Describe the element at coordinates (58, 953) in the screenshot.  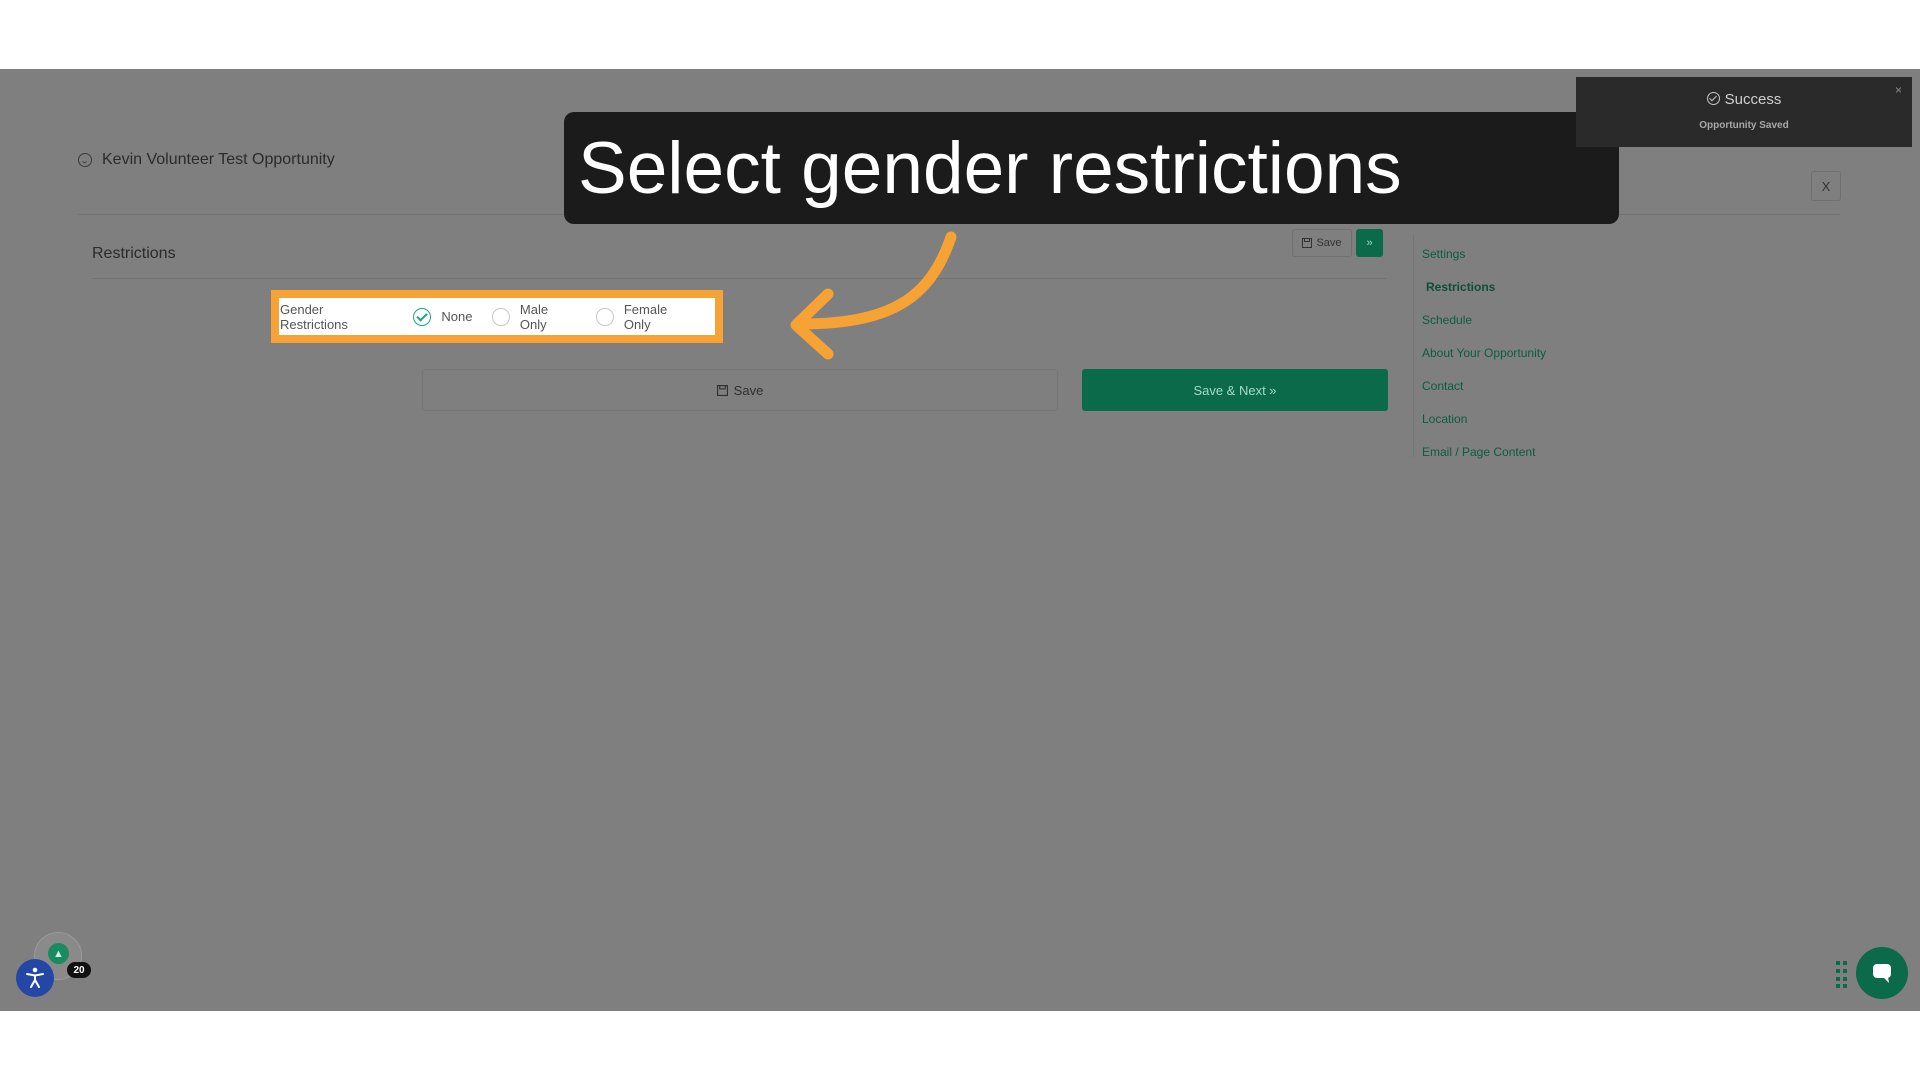
I see `arrow-up-icon: ▲` at that location.